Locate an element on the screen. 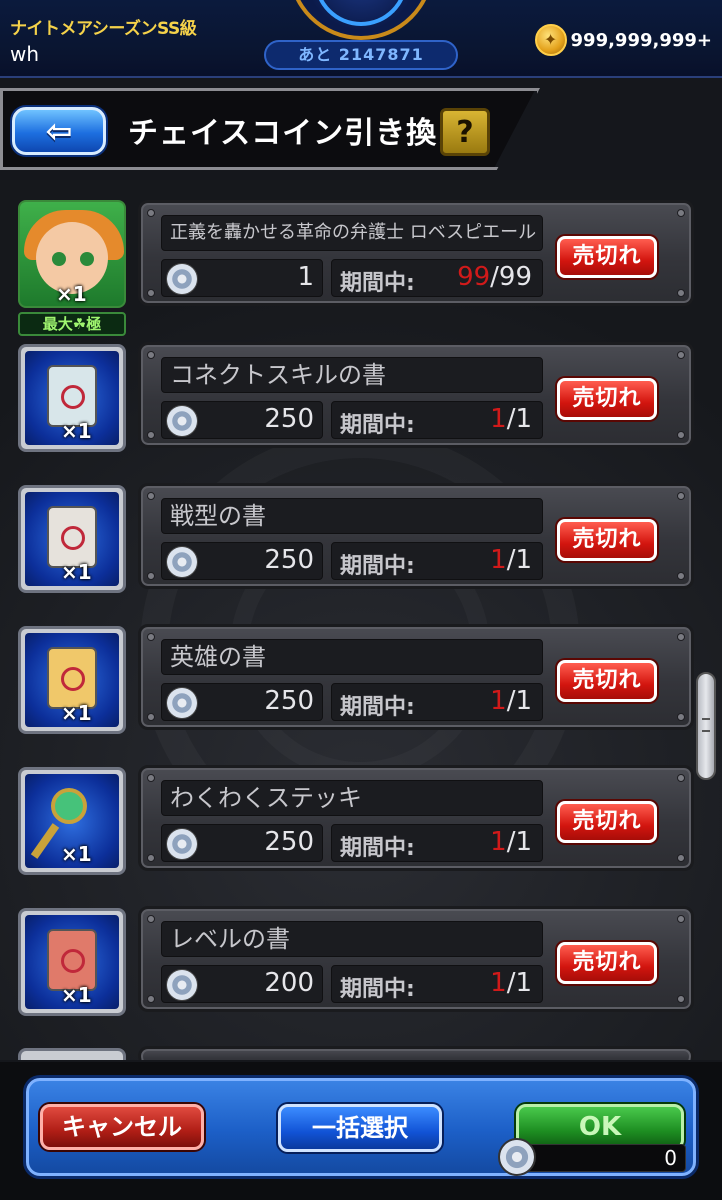 This screenshot has height=1200, width=722. max-clover-badge: 最大☘極 is located at coordinates (72, 324).